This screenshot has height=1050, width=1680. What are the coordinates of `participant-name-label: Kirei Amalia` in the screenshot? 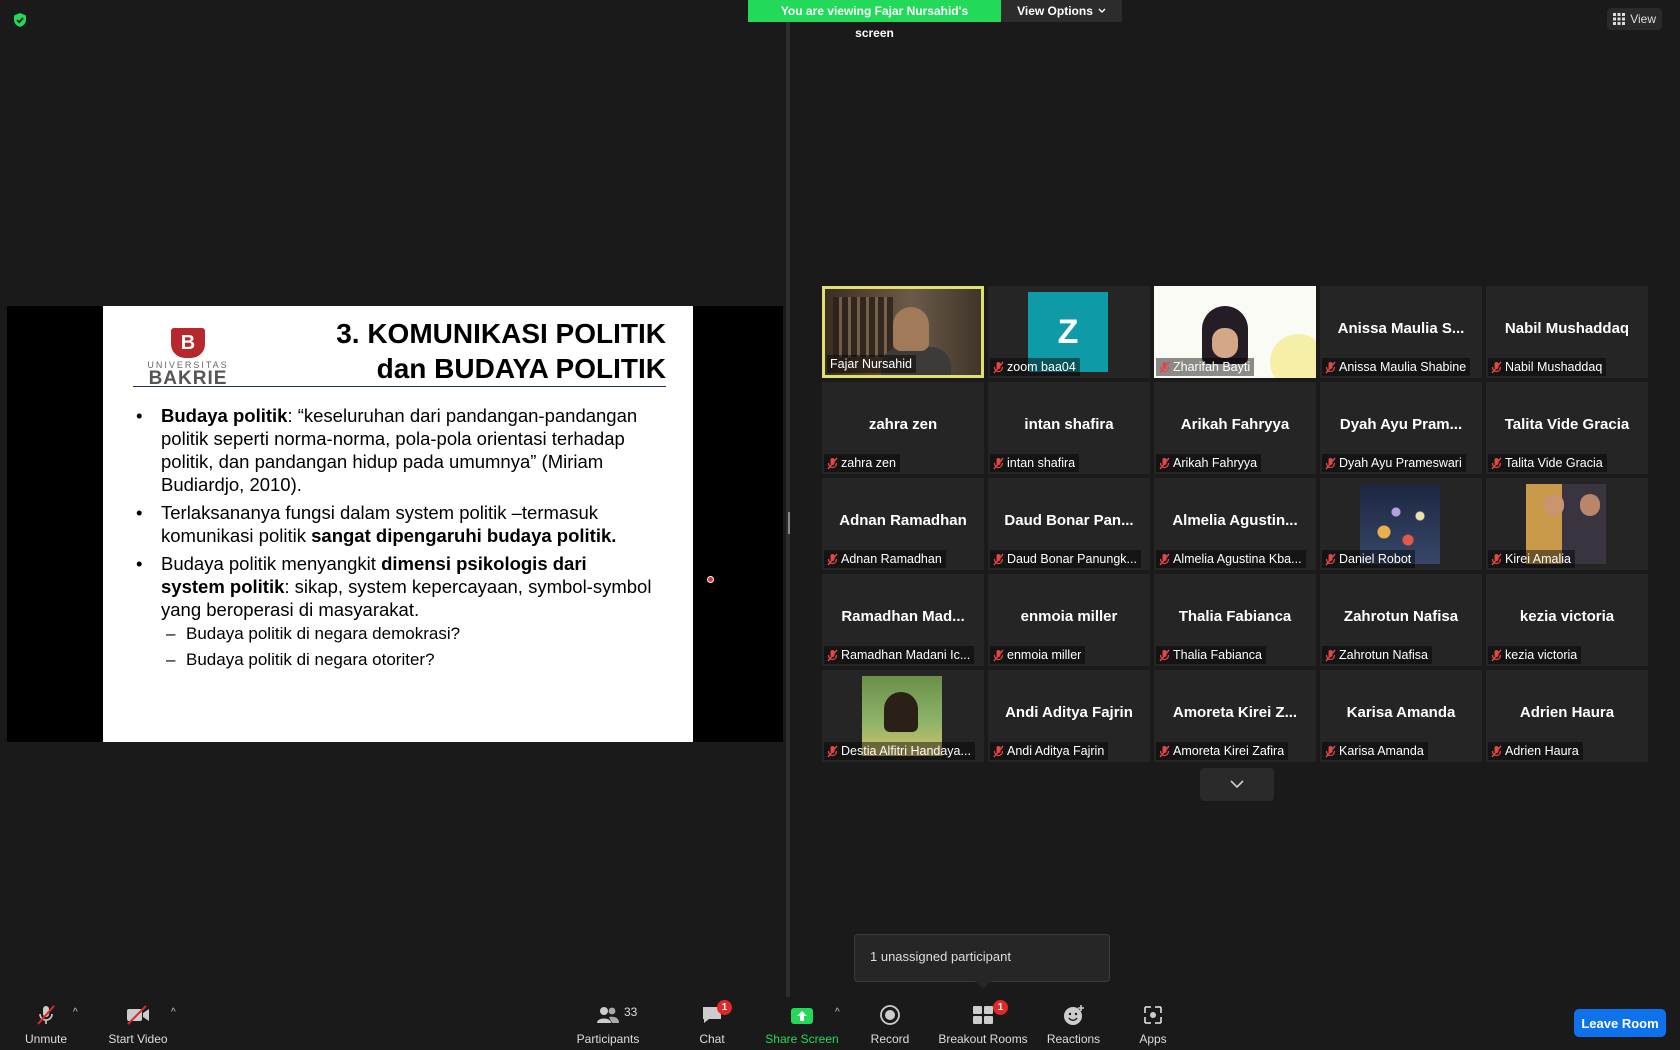 It's located at (1531, 559).